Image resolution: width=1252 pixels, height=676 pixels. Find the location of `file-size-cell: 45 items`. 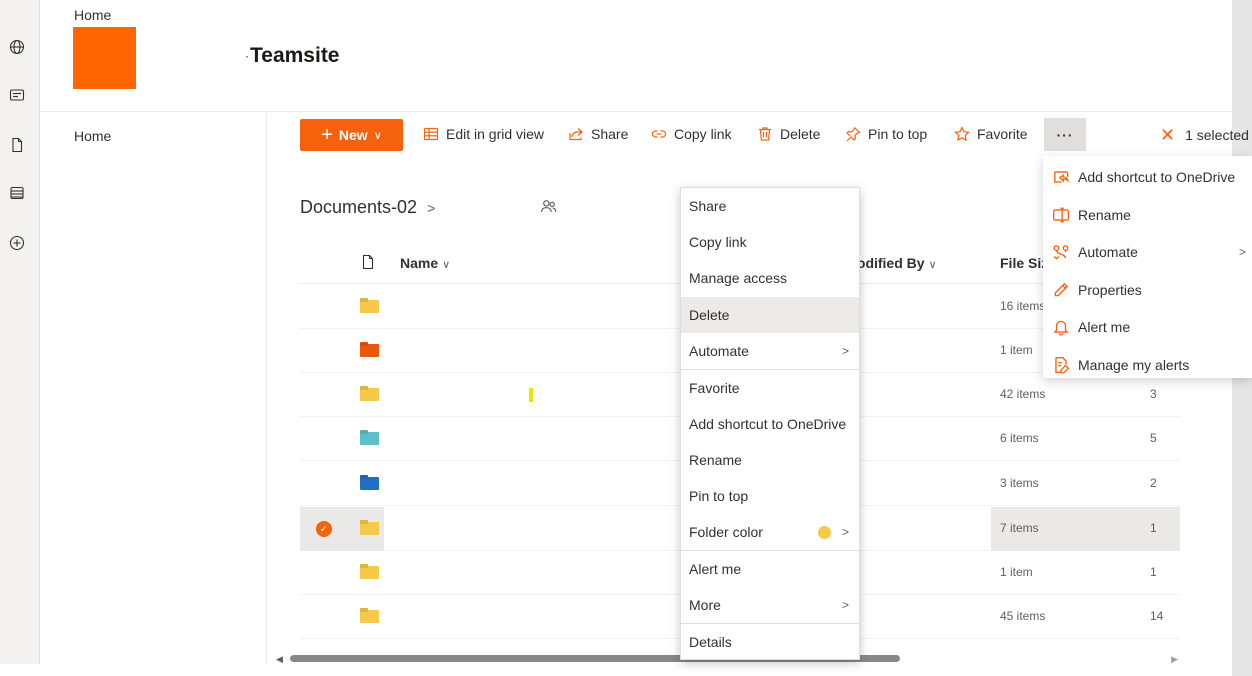

file-size-cell: 45 items is located at coordinates (1023, 616).